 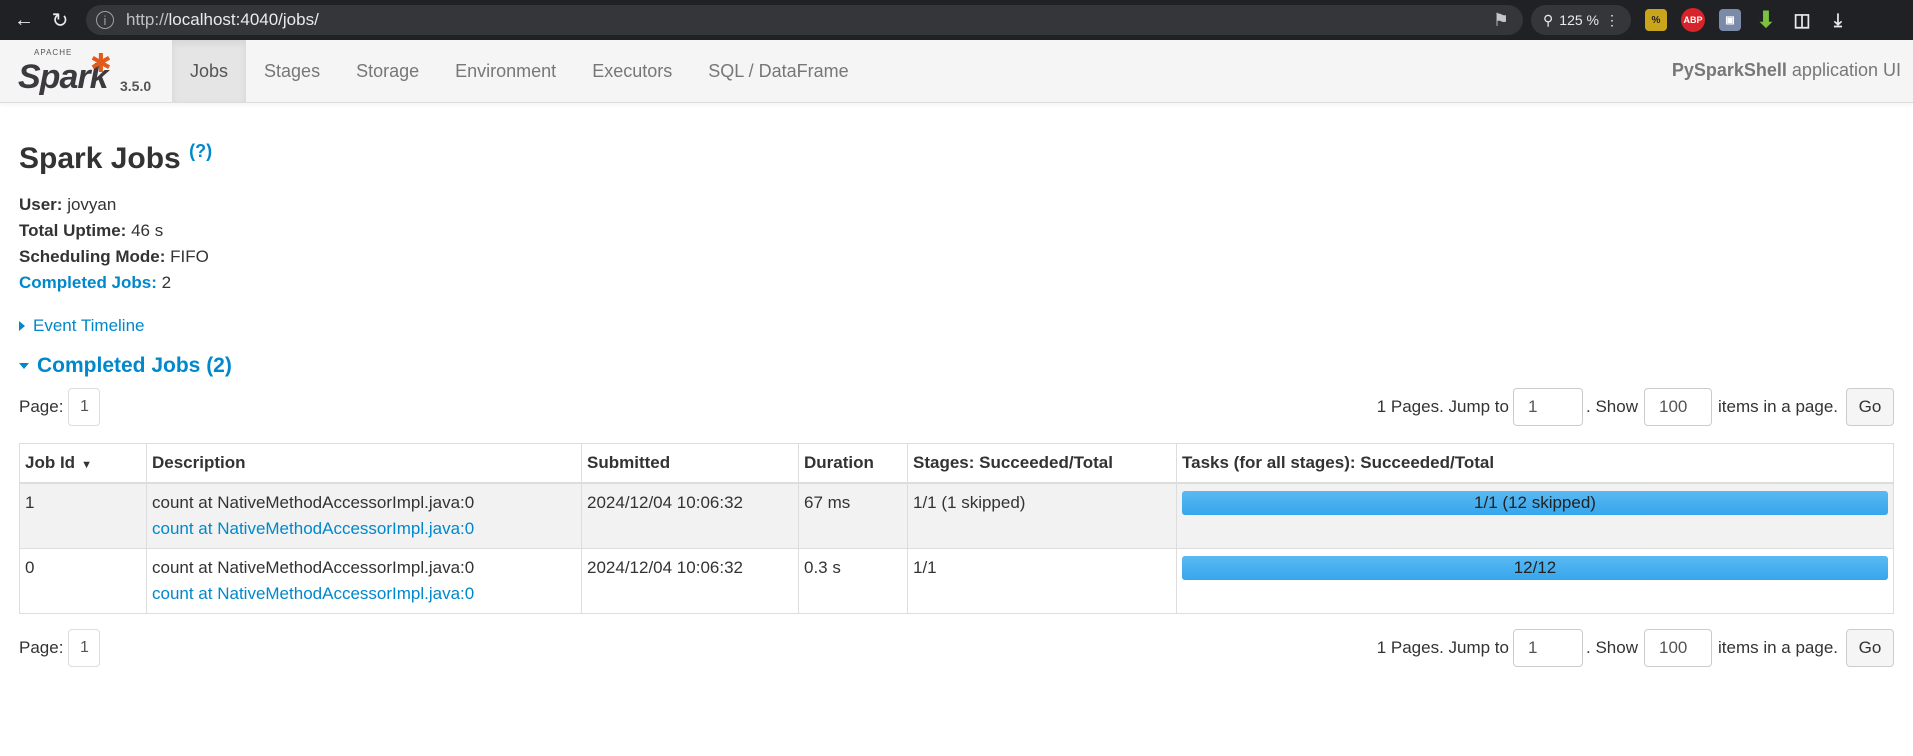 I want to click on menu-dots-icon: ⋮, so click(x=1612, y=20).